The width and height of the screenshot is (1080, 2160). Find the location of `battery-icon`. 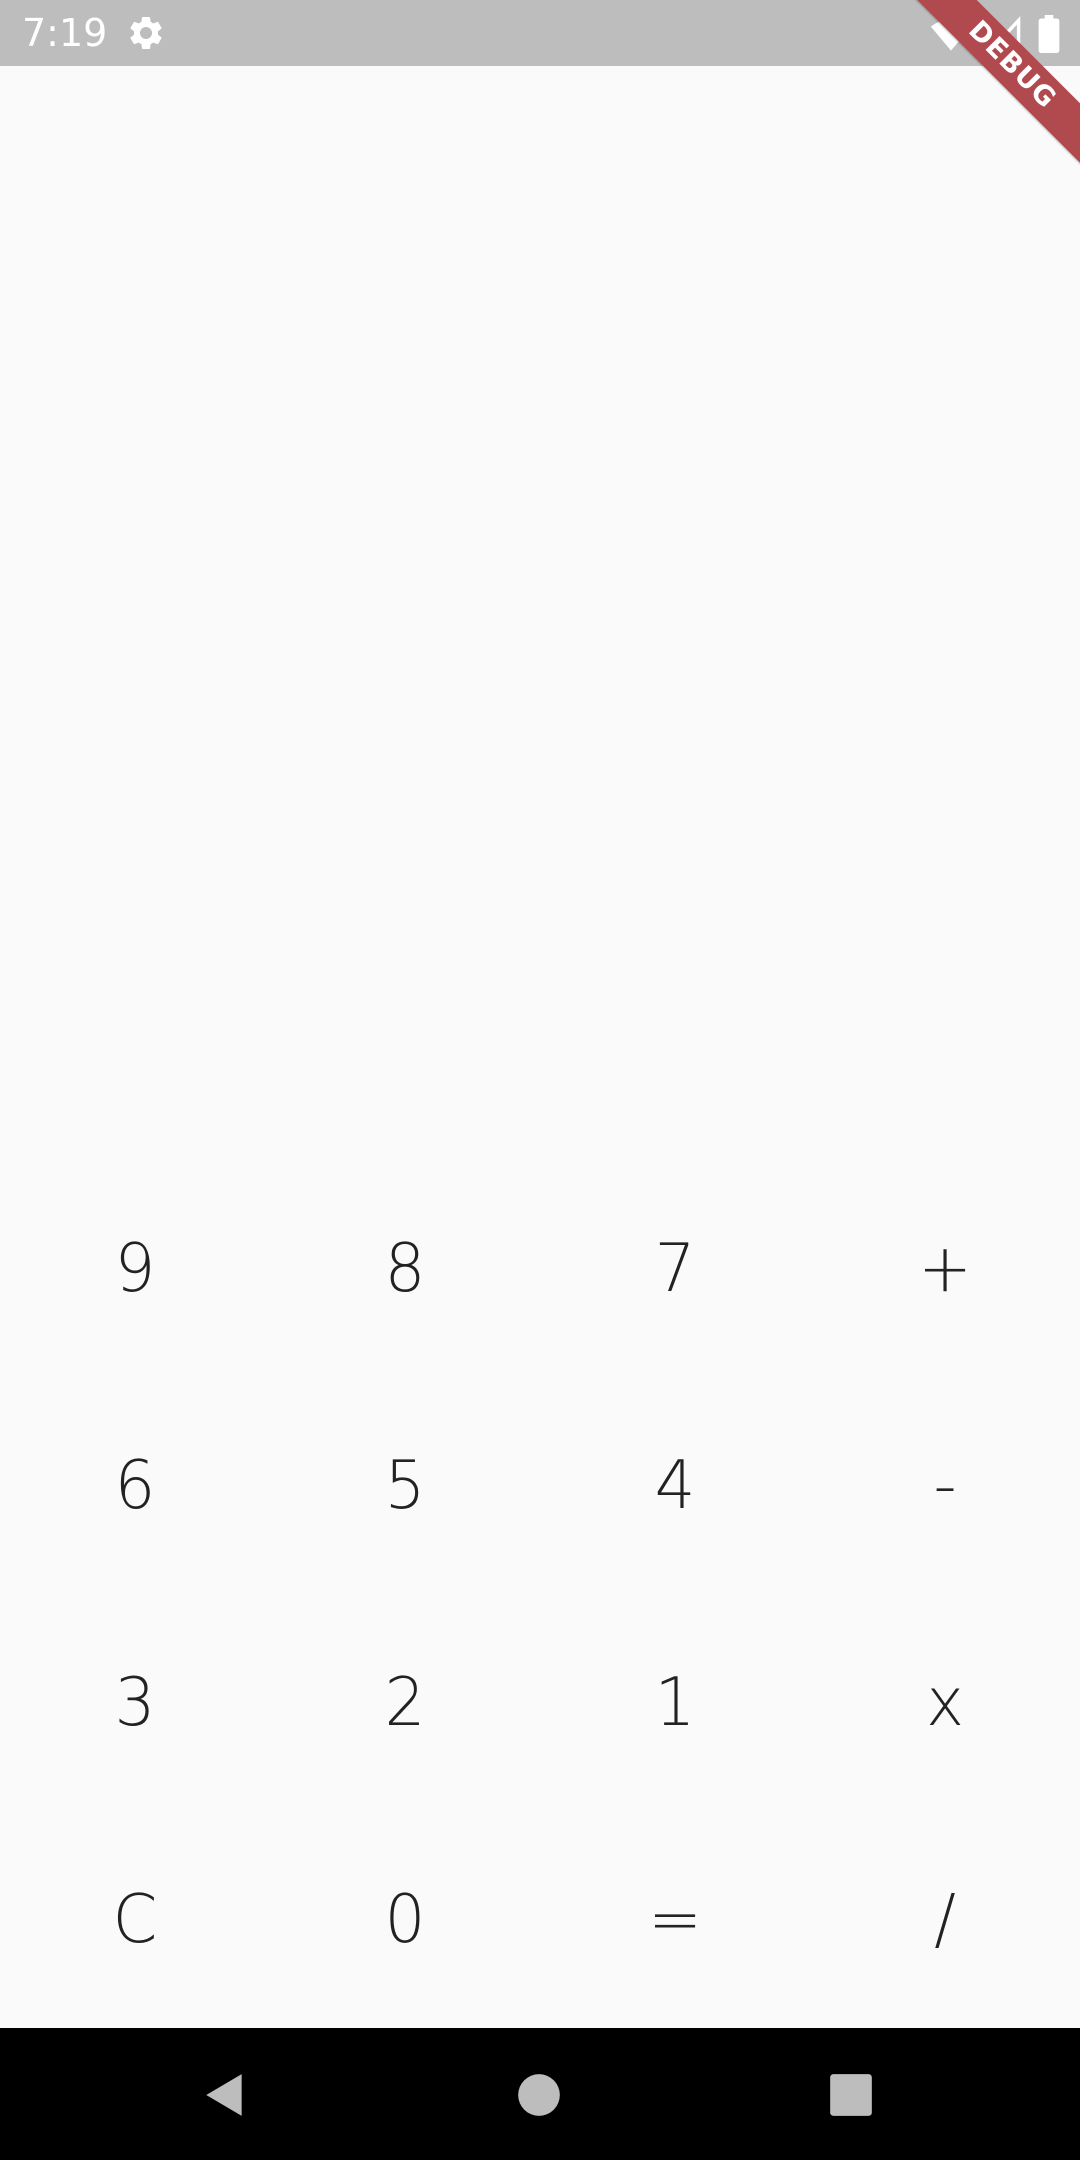

battery-icon is located at coordinates (1049, 34).